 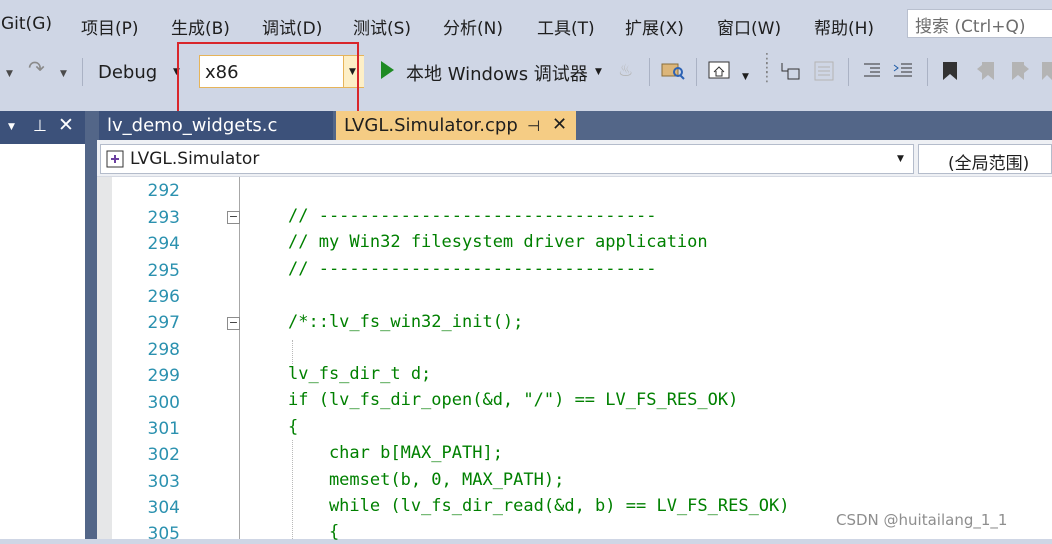 What do you see at coordinates (128, 72) in the screenshot?
I see `configuration-value: Debug` at bounding box center [128, 72].